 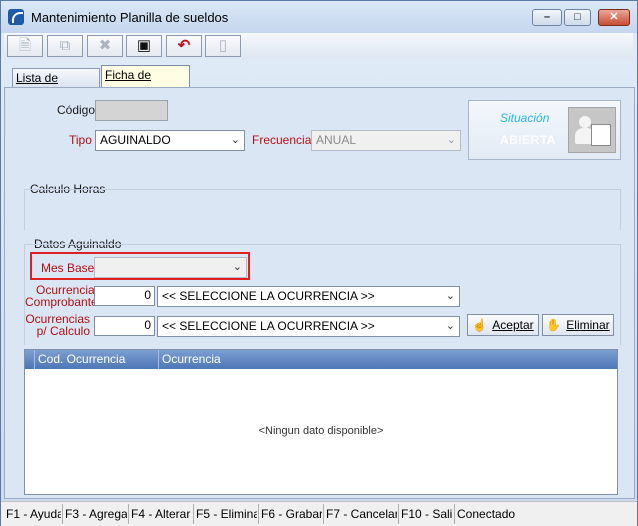 I want to click on save-button: ▣, so click(x=144, y=46).